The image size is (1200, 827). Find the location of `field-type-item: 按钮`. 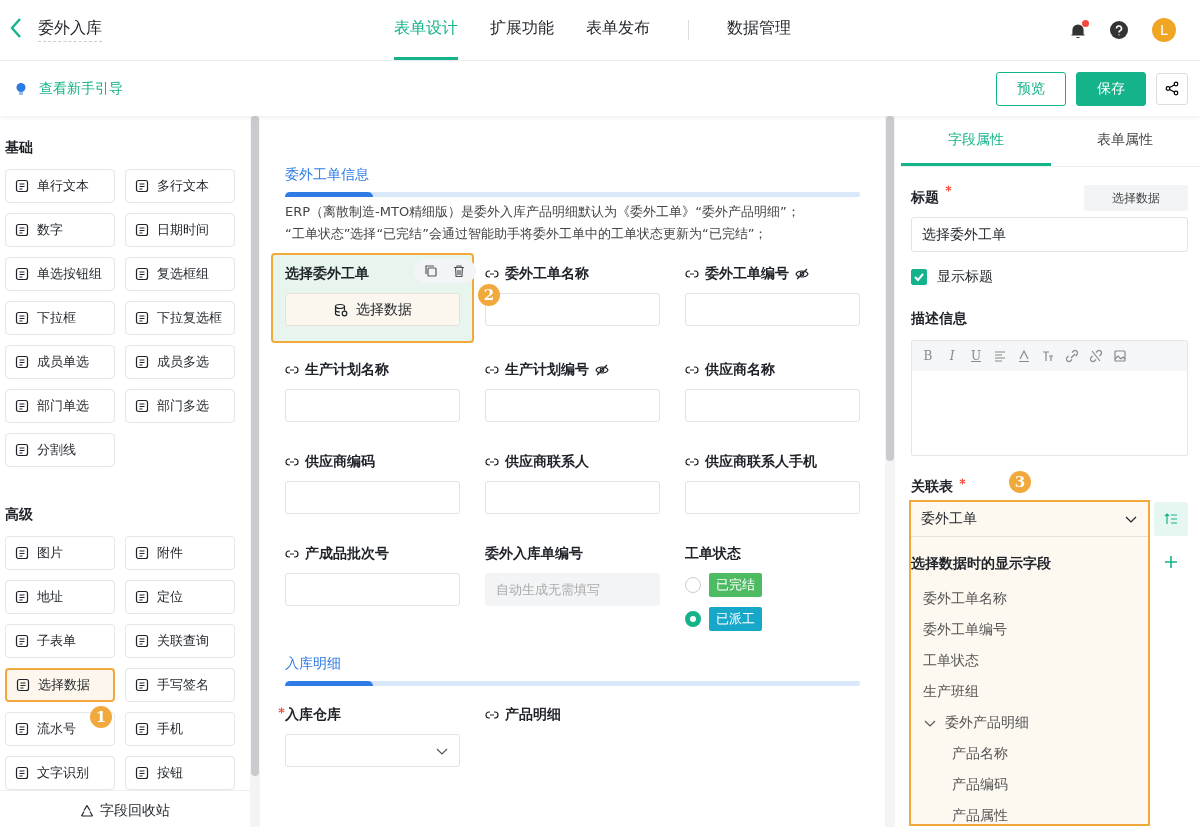

field-type-item: 按钮 is located at coordinates (180, 773).